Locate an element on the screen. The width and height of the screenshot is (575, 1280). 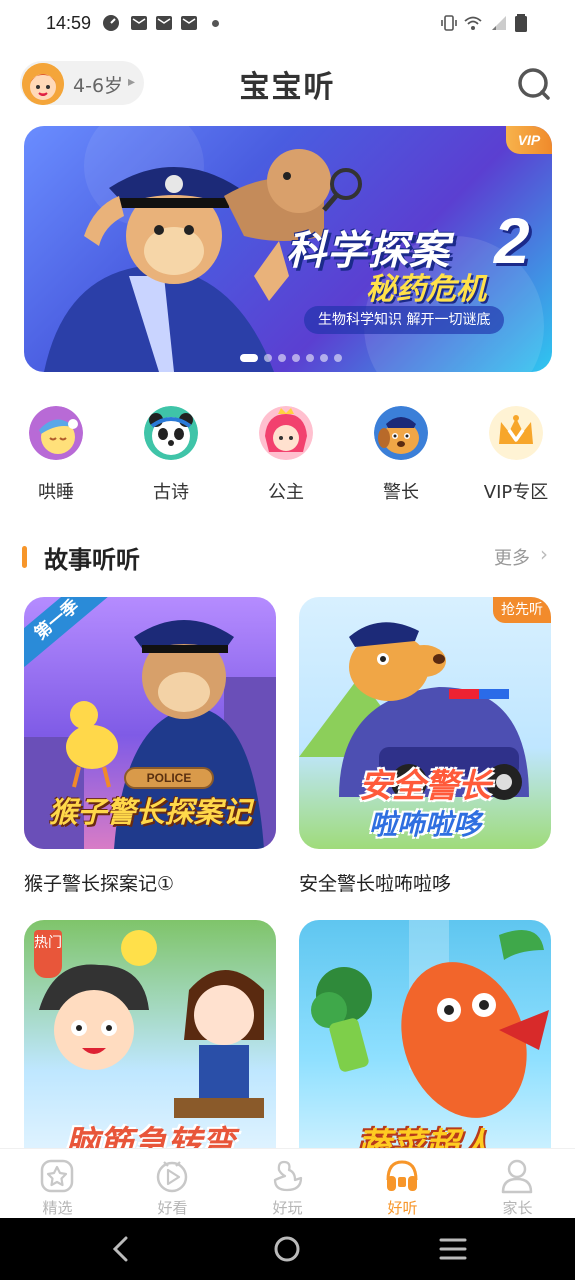
system-navigation-bar is located at coordinates (287, 1249).